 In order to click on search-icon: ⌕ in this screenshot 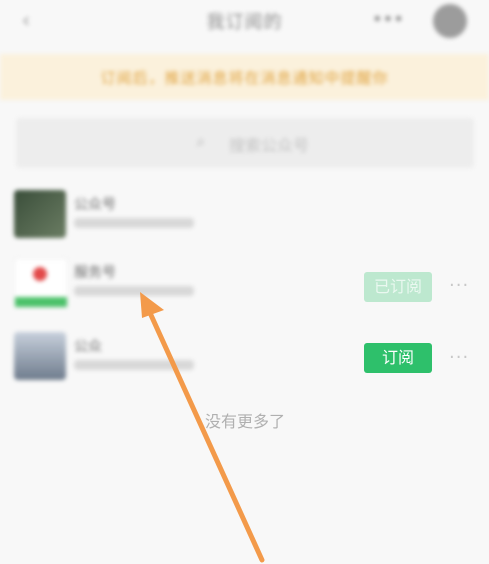, I will do `click(201, 142)`.